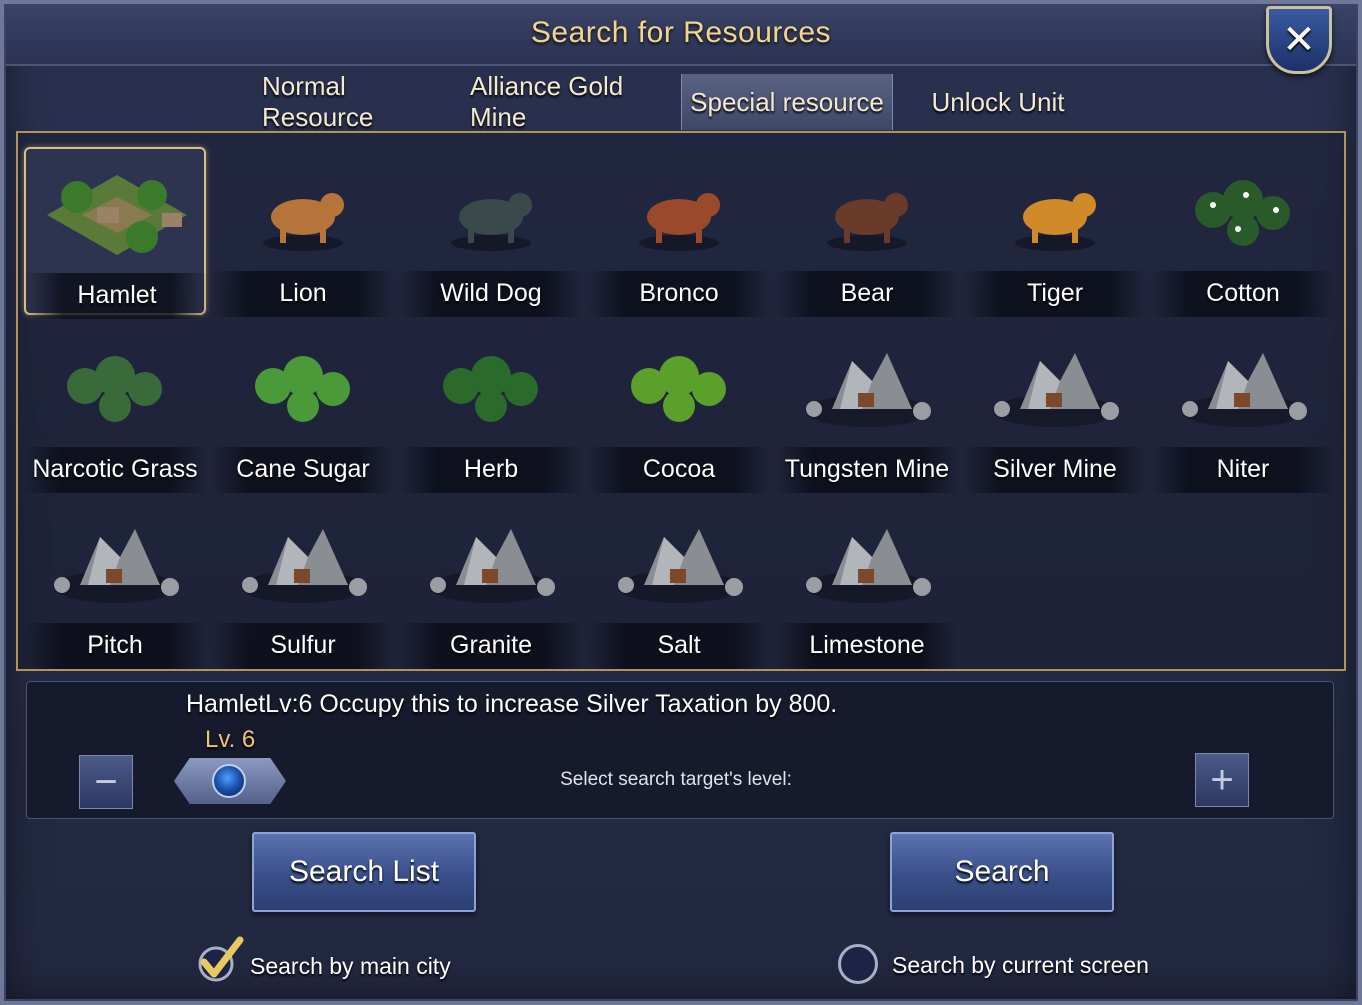 The image size is (1362, 1005). I want to click on bear-icon, so click(867, 209).